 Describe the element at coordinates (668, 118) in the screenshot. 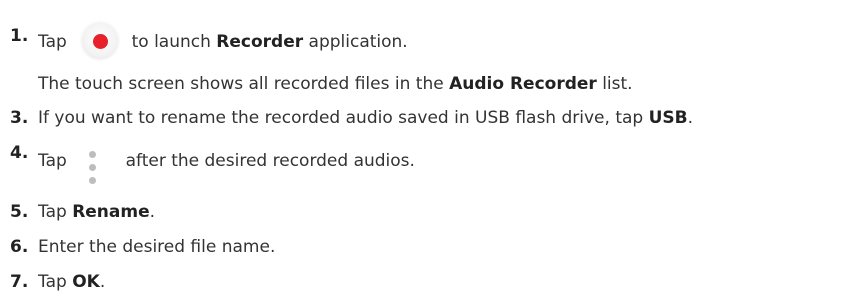

I see `button-name-usb: USB` at that location.